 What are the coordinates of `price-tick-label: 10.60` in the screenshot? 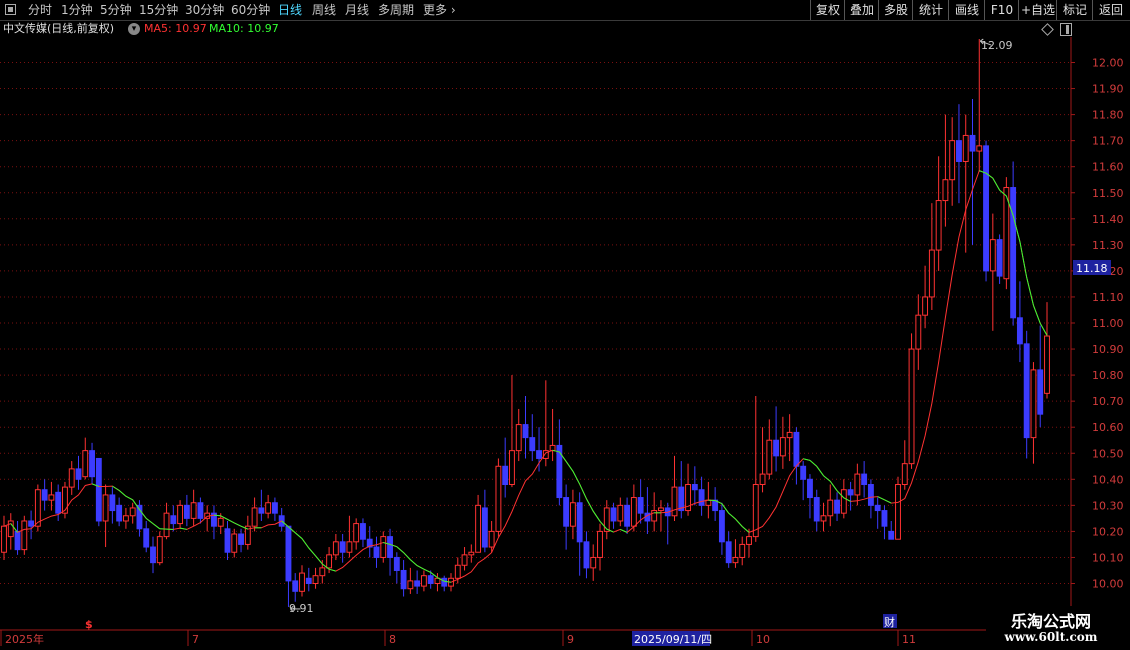 It's located at (1108, 427).